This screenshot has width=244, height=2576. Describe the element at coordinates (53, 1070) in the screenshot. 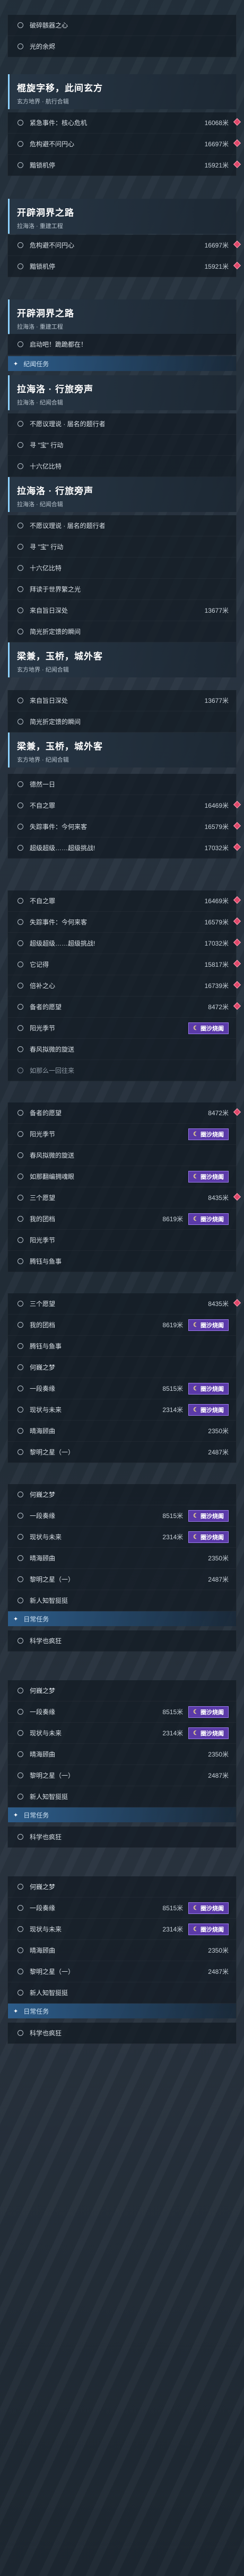

I see `quest-name: 如那么一回往来` at that location.